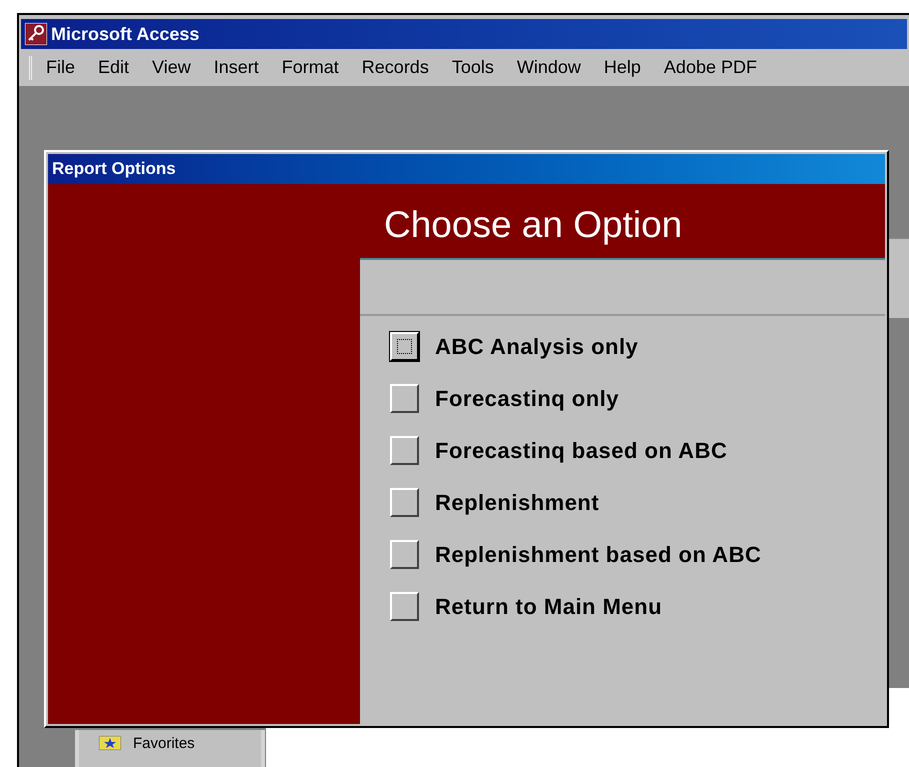 Image resolution: width=909 pixels, height=767 pixels. What do you see at coordinates (622, 67) in the screenshot?
I see `menu-item: Help` at bounding box center [622, 67].